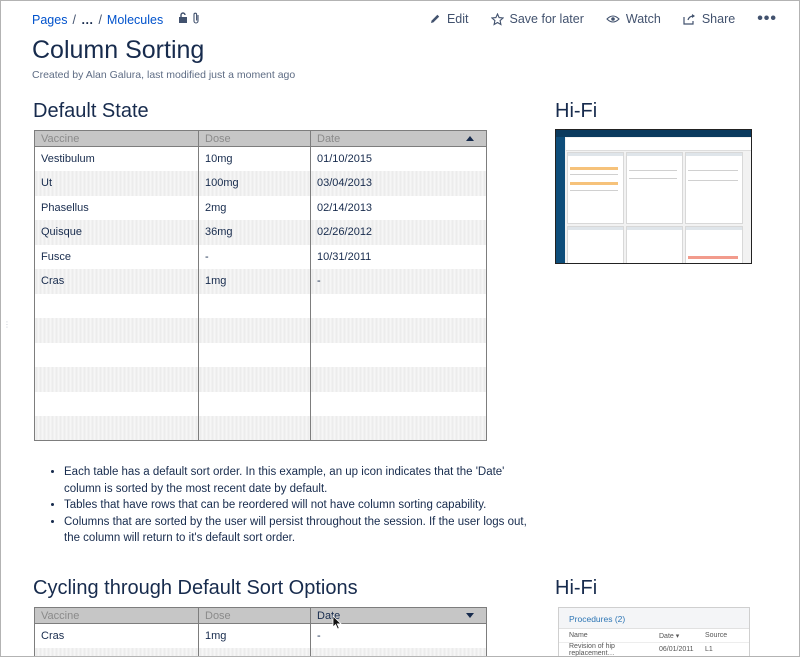 The width and height of the screenshot is (800, 657). Describe the element at coordinates (653, 196) in the screenshot. I see `hifi-thumbnail-default` at that location.